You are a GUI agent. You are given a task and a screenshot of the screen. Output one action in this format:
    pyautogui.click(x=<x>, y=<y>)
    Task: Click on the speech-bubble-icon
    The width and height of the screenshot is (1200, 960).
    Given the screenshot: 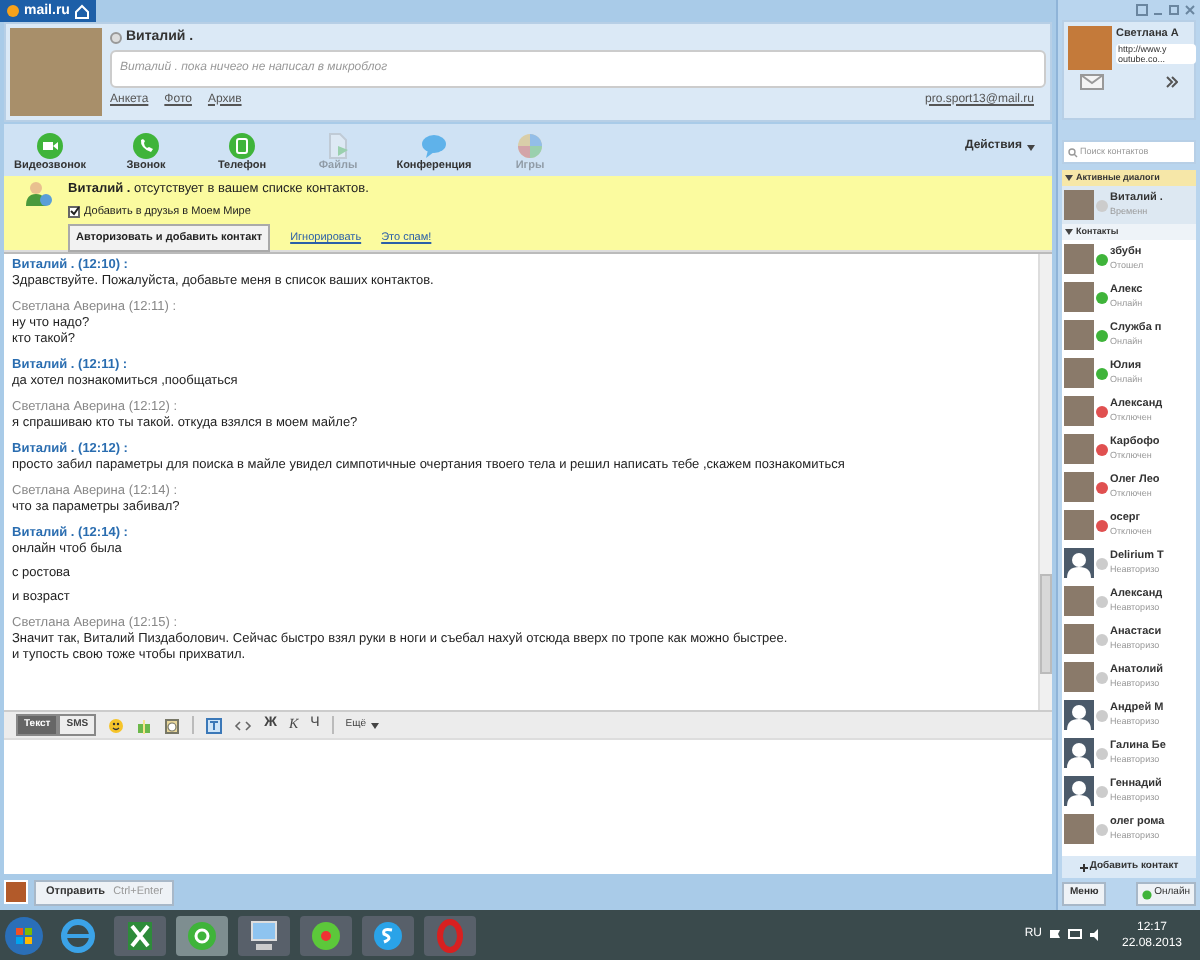 What is the action you would take?
    pyautogui.click(x=434, y=145)
    